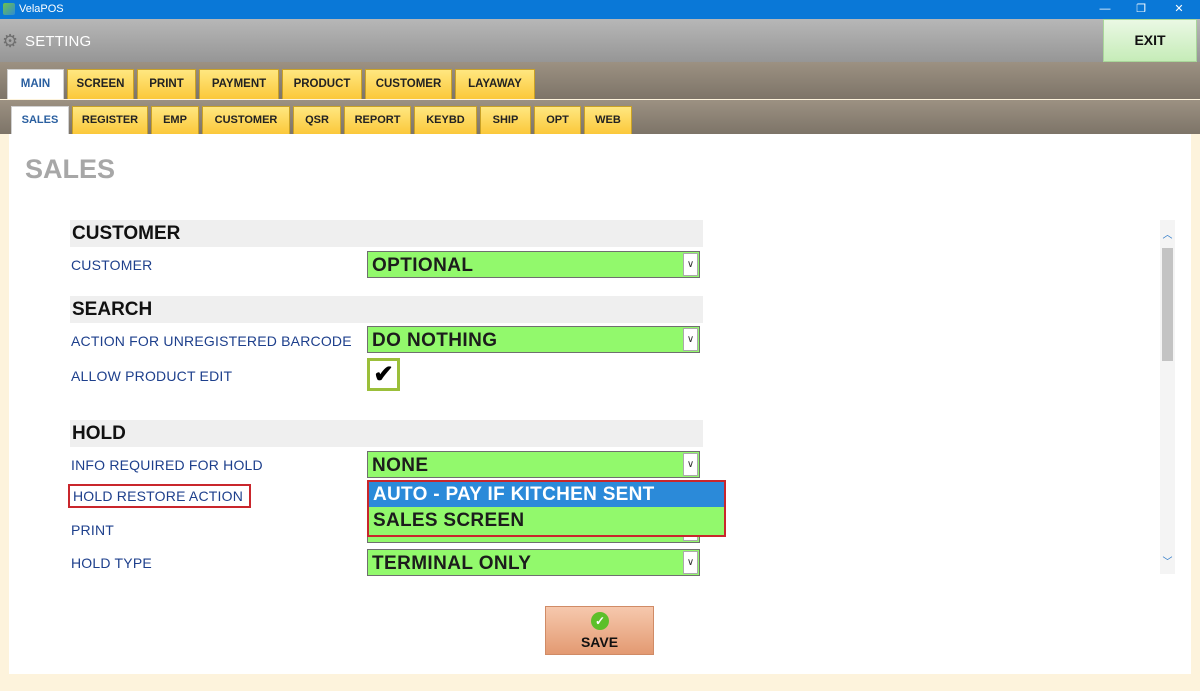 The height and width of the screenshot is (691, 1200). What do you see at coordinates (533, 264) in the screenshot?
I see `customer-select: OPTIONAL ∨` at bounding box center [533, 264].